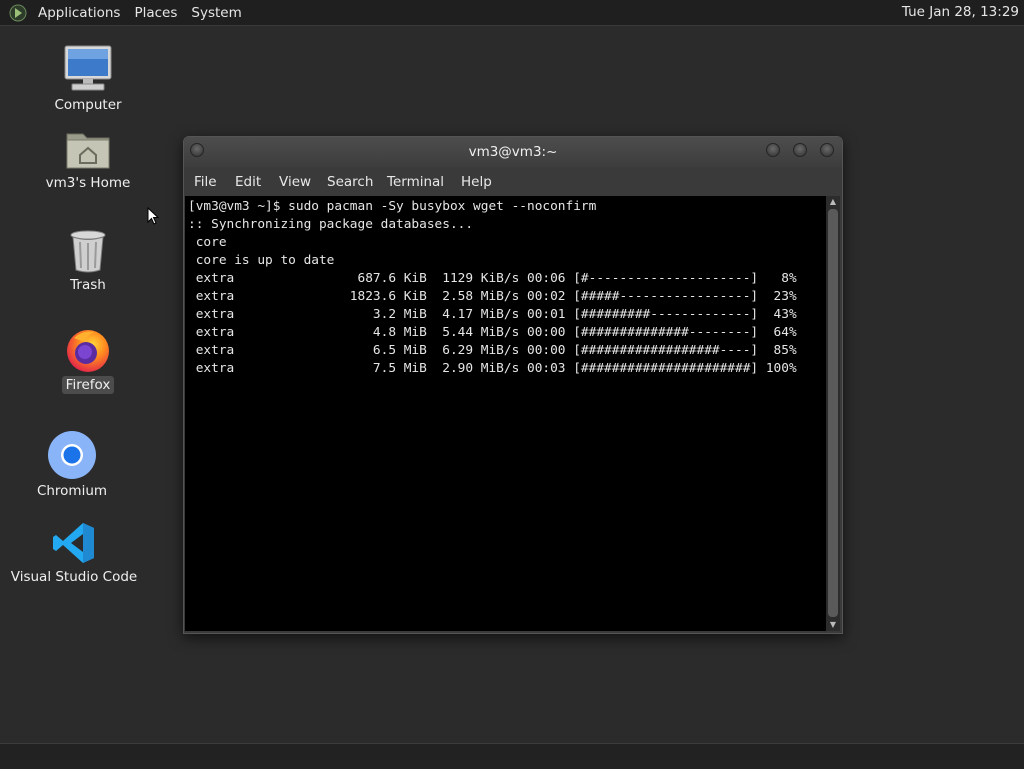 The height and width of the screenshot is (769, 1024). What do you see at coordinates (833, 202) in the screenshot?
I see `scroll-up-arrow-icon: ▲` at bounding box center [833, 202].